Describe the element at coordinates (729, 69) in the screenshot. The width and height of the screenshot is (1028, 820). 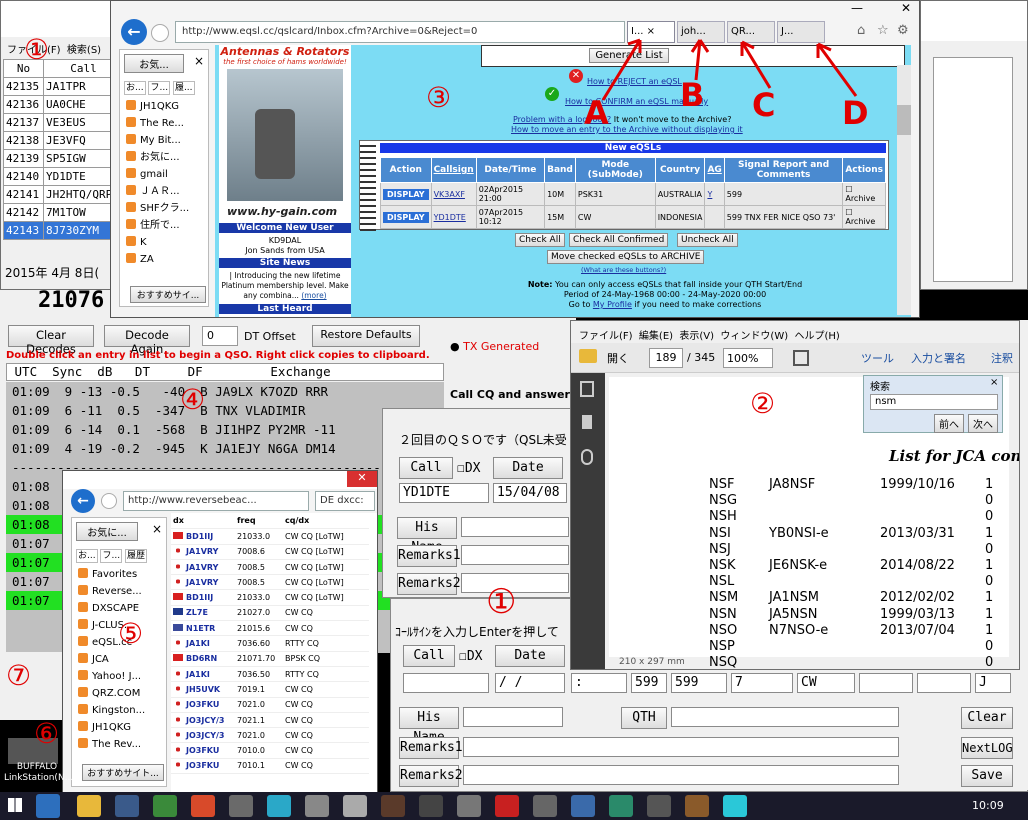
I see `annotation-arrows` at that location.